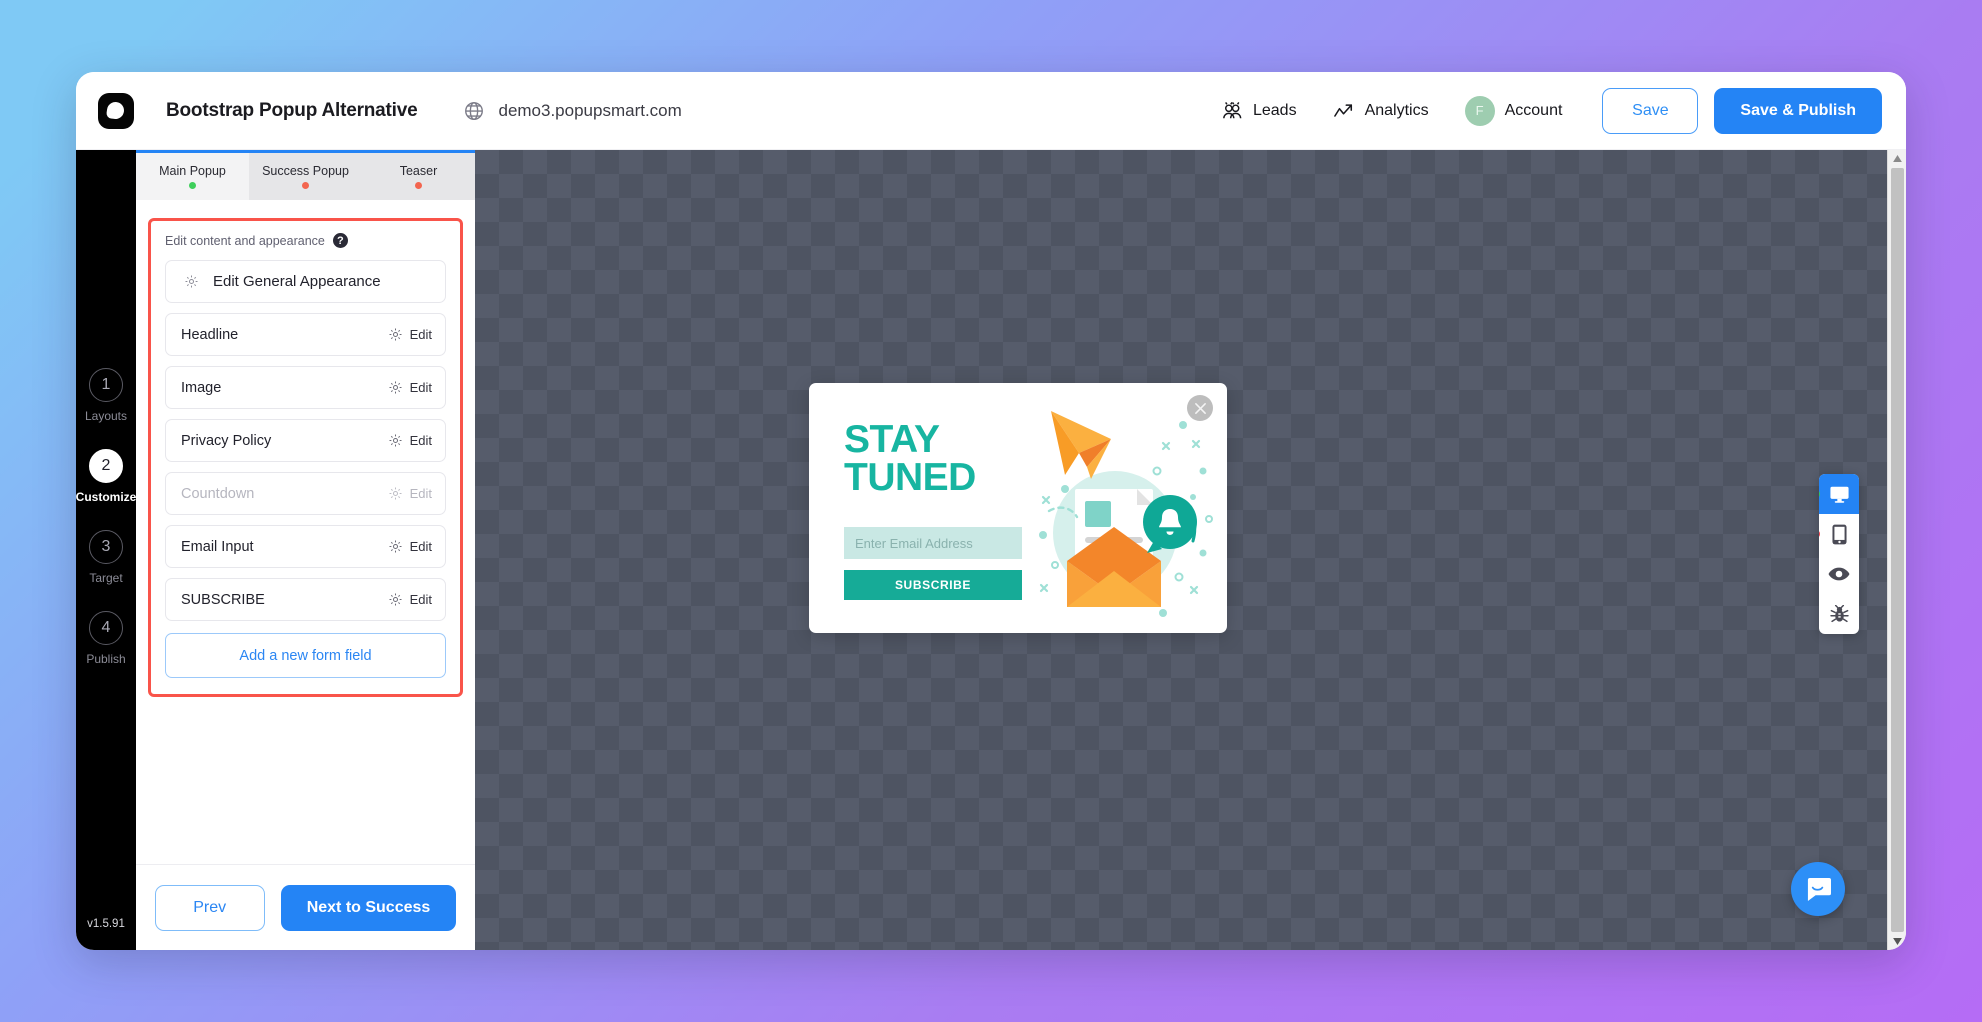  I want to click on popup-tabs: Main Popup Success Popup Teaser, so click(305, 175).